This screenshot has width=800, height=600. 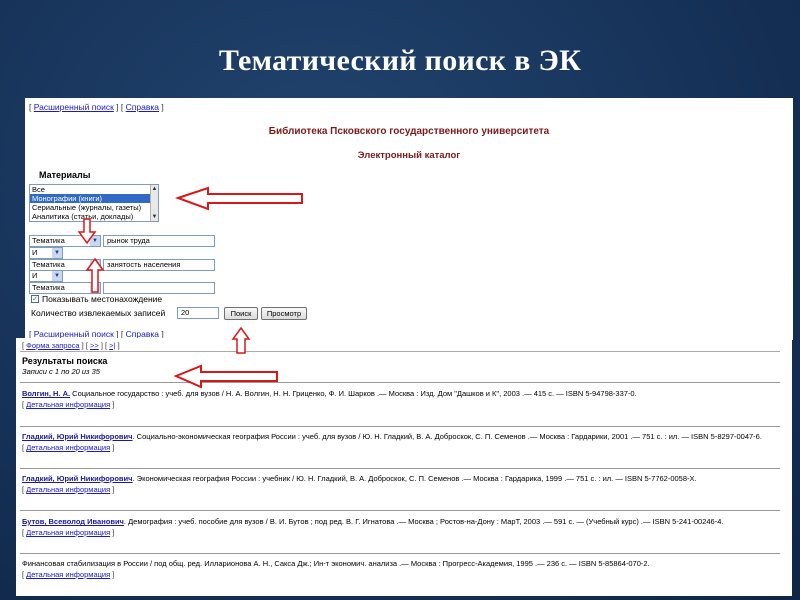 What do you see at coordinates (46, 276) in the screenshot?
I see `operator-select-2: И ▼` at bounding box center [46, 276].